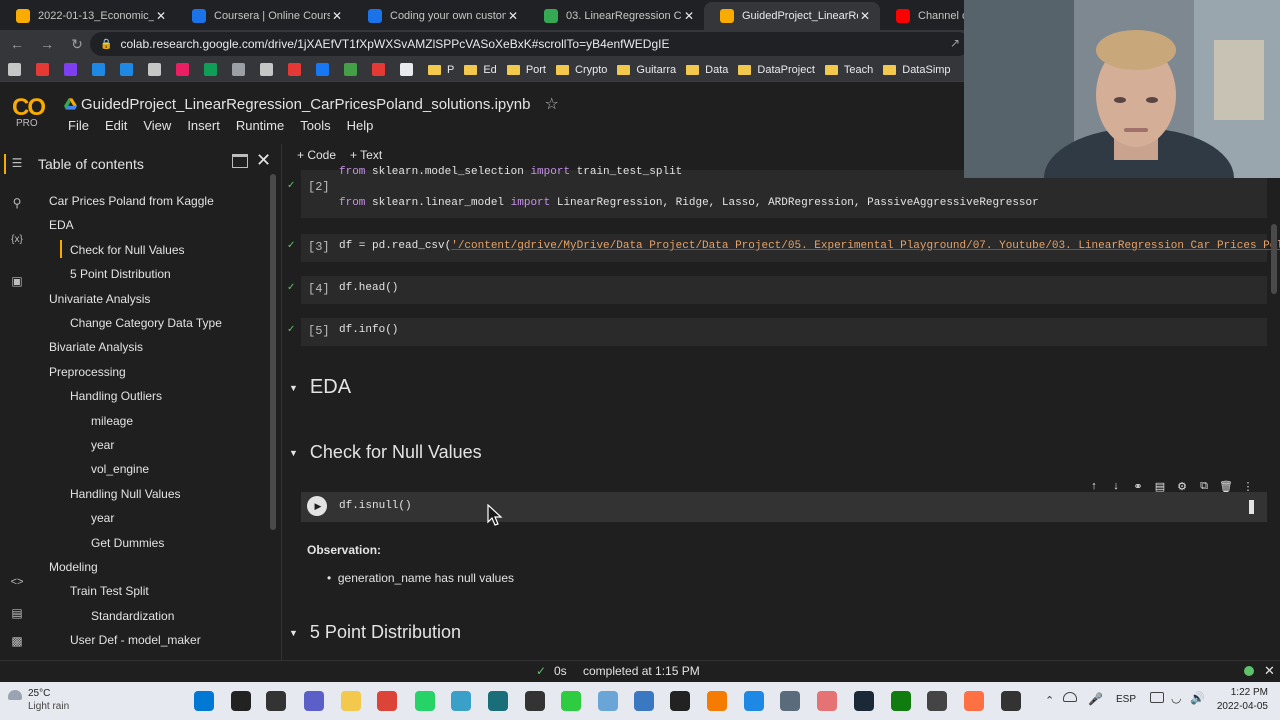 The width and height of the screenshot is (1280, 720). I want to click on cell-scrollbar, so click(1251, 507).